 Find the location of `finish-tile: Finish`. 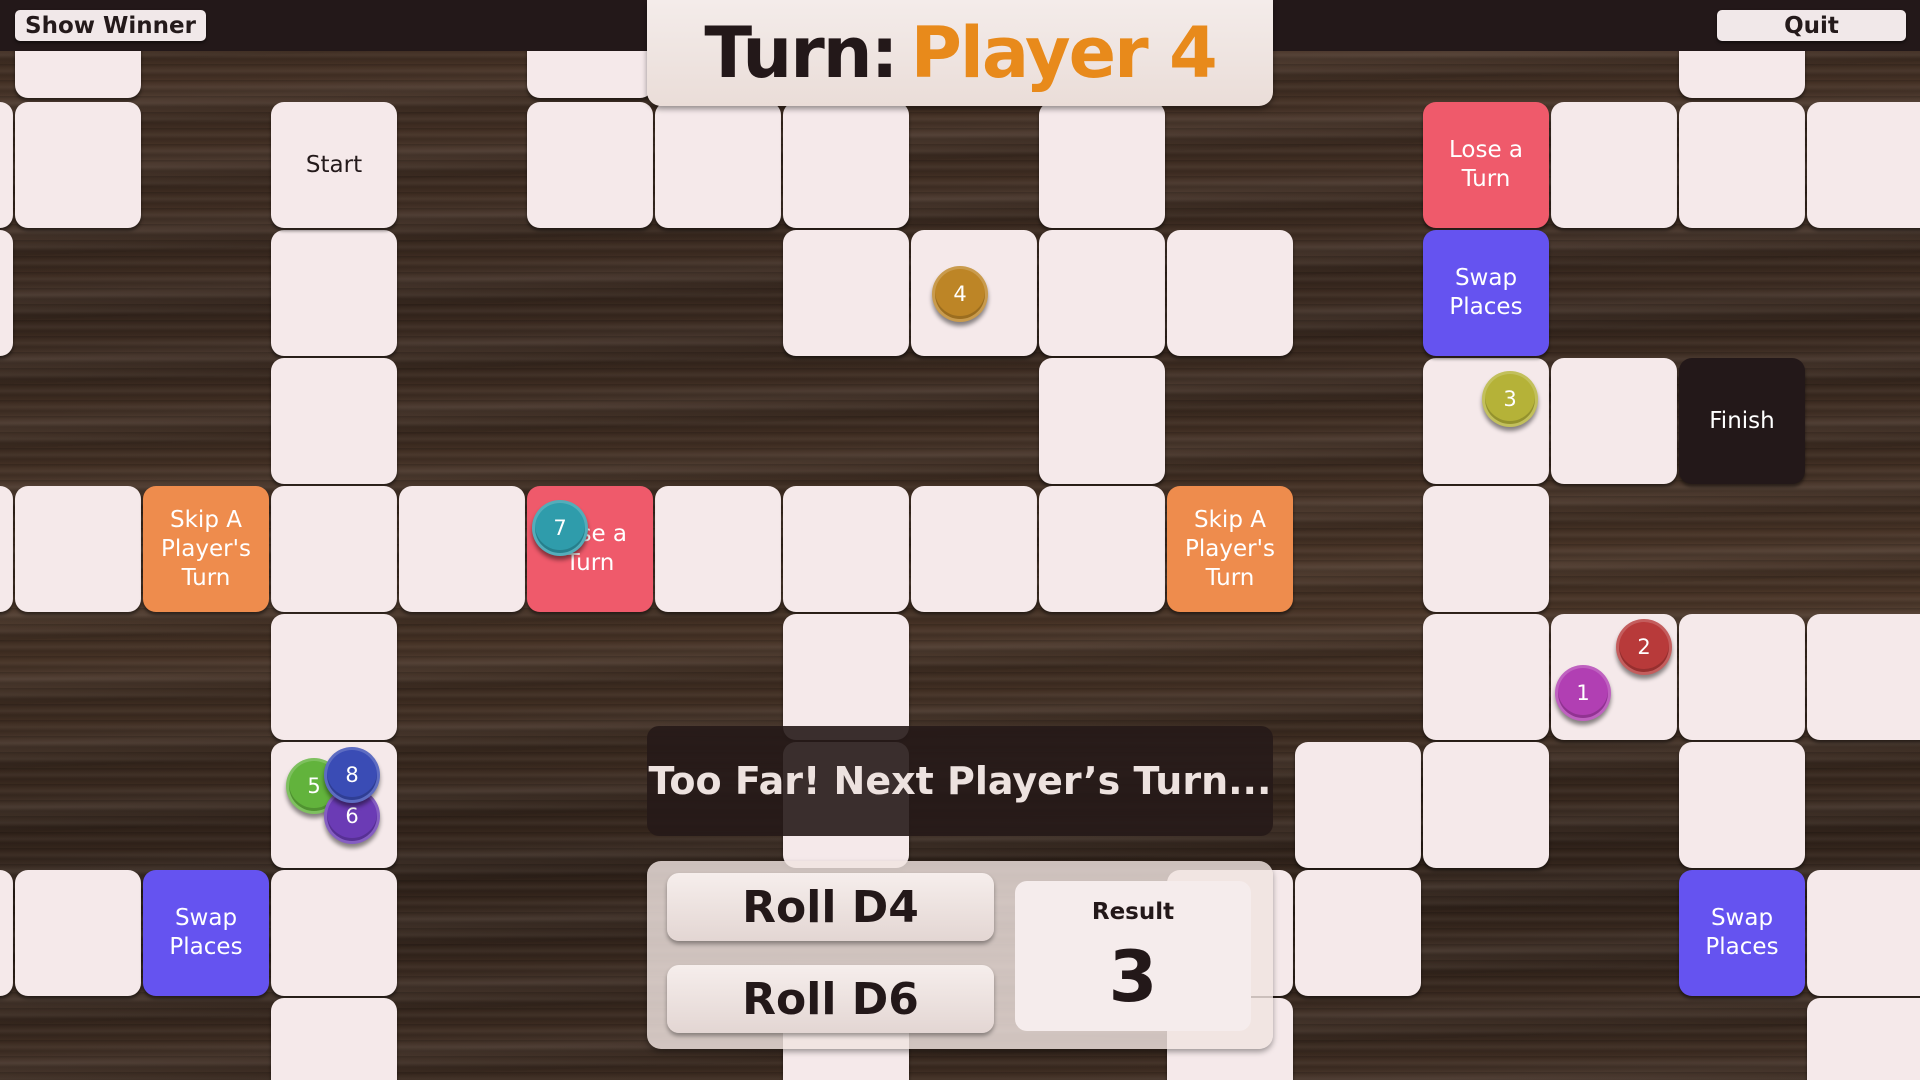

finish-tile: Finish is located at coordinates (1742, 421).